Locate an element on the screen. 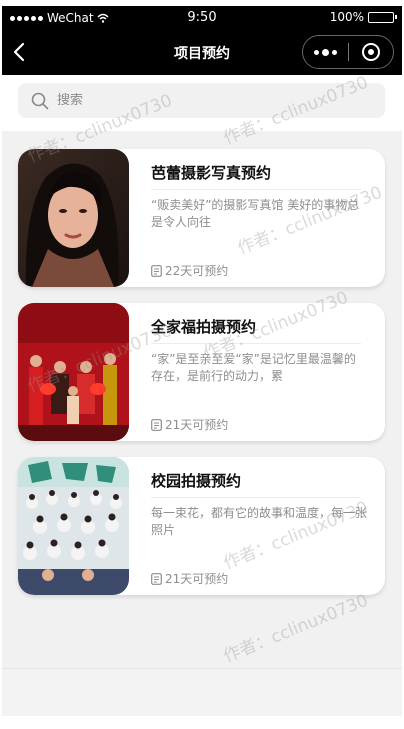 This screenshot has width=404, height=729. search-input is located at coordinates (207, 100).